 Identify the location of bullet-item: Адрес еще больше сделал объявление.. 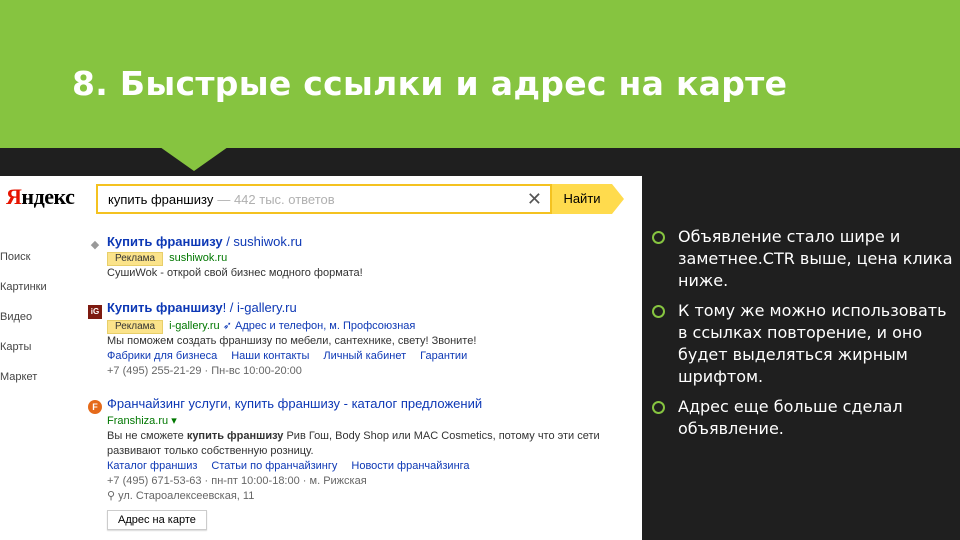
(805, 418).